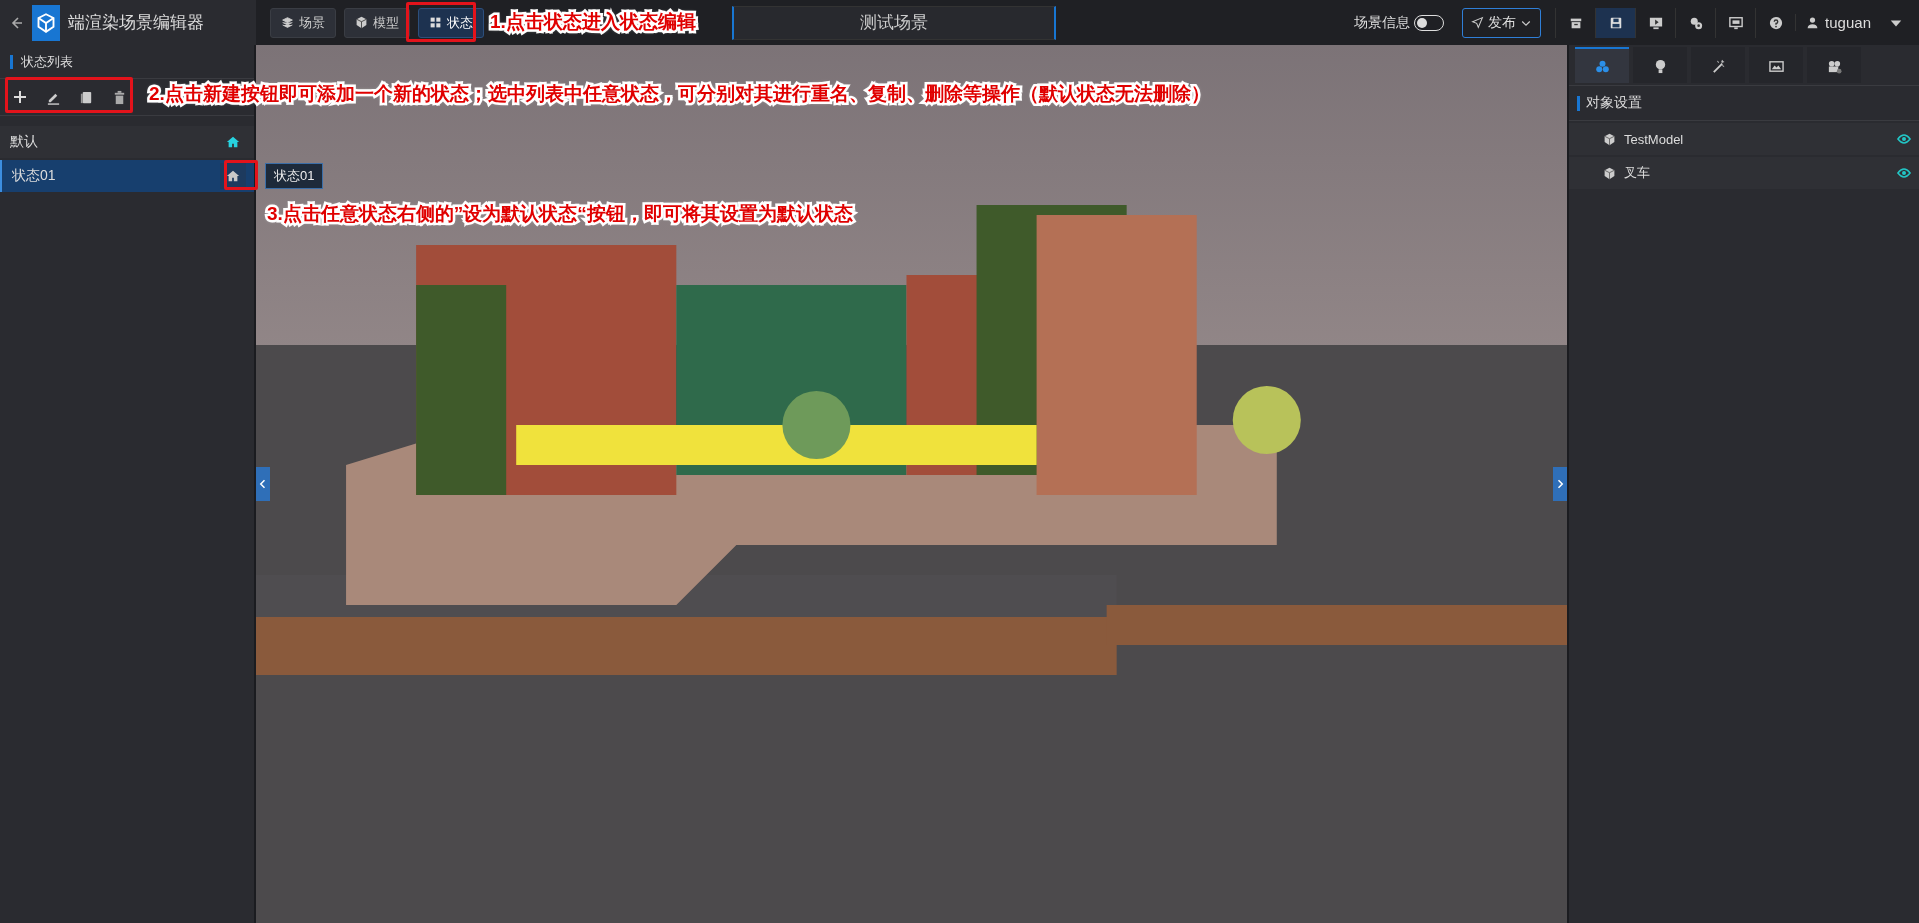  I want to click on trash-icon, so click(119, 97).